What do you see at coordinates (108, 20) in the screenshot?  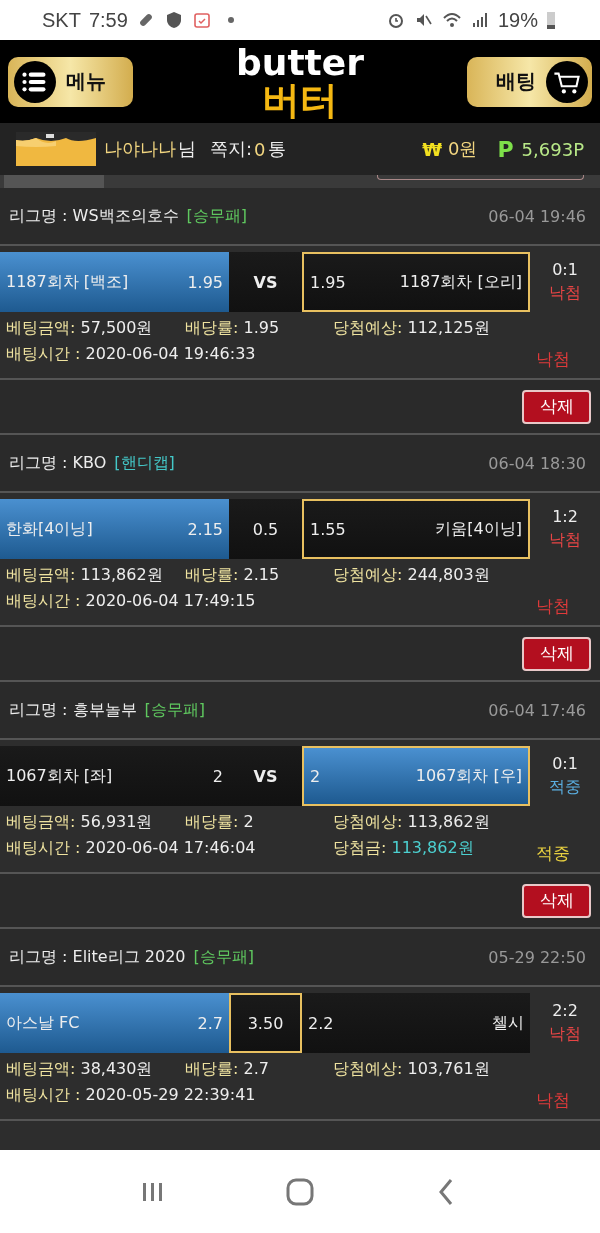 I see `clock: 7:59` at bounding box center [108, 20].